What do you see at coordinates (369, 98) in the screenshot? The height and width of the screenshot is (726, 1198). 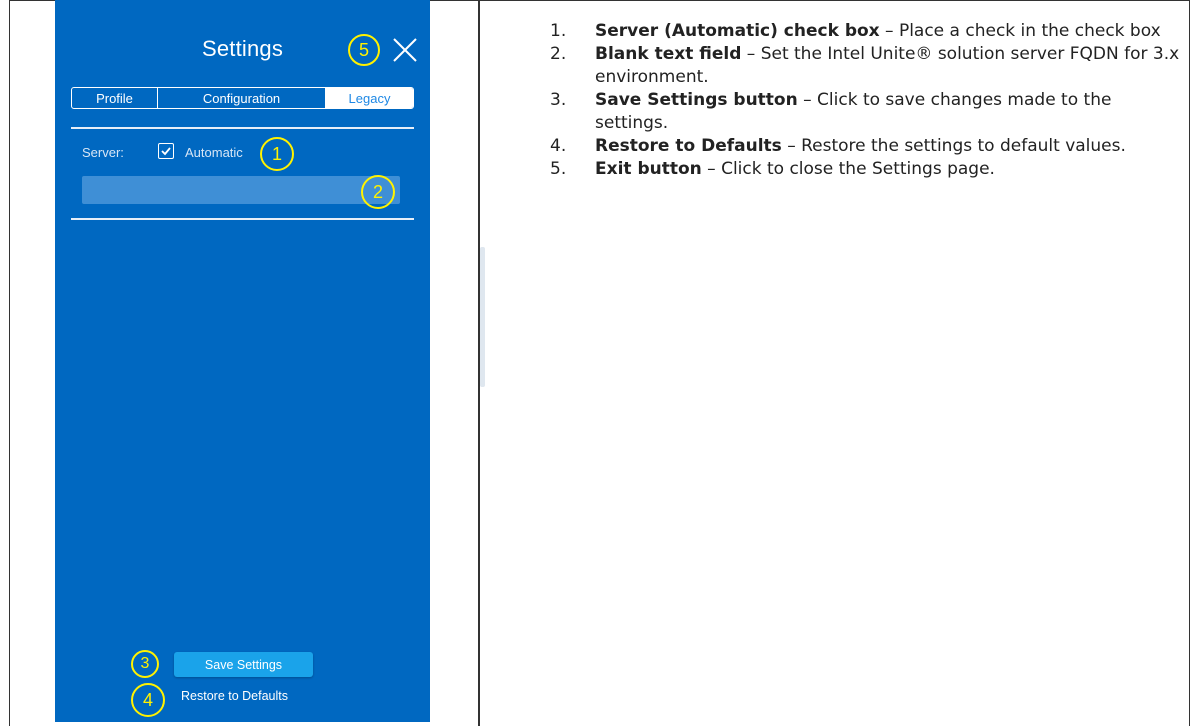 I see `tab-legacy: Legacy` at bounding box center [369, 98].